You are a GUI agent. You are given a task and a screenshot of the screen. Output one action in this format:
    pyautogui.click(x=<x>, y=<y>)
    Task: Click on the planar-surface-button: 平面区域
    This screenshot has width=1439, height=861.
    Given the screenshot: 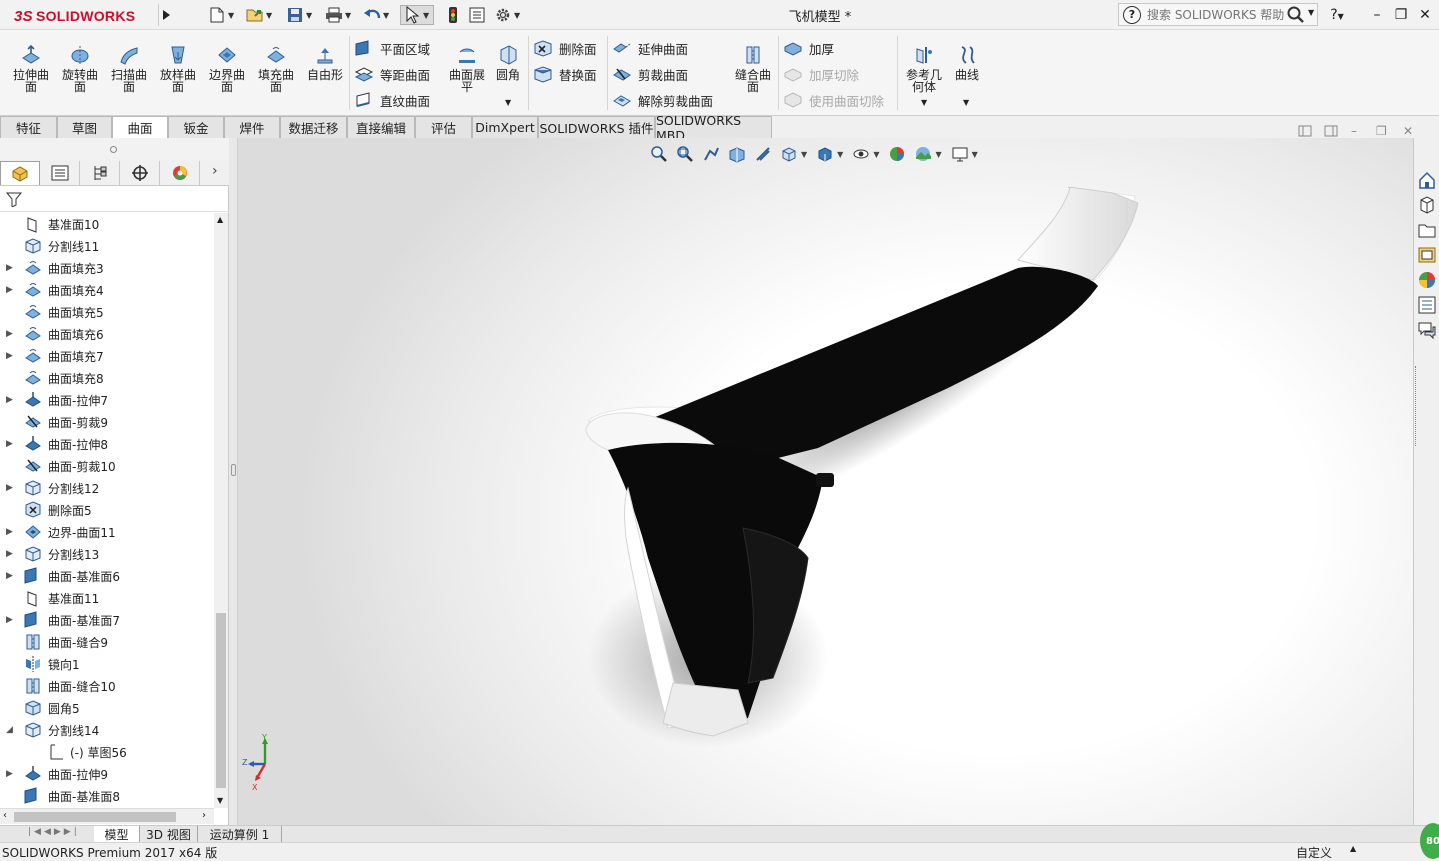 What is the action you would take?
    pyautogui.click(x=392, y=48)
    